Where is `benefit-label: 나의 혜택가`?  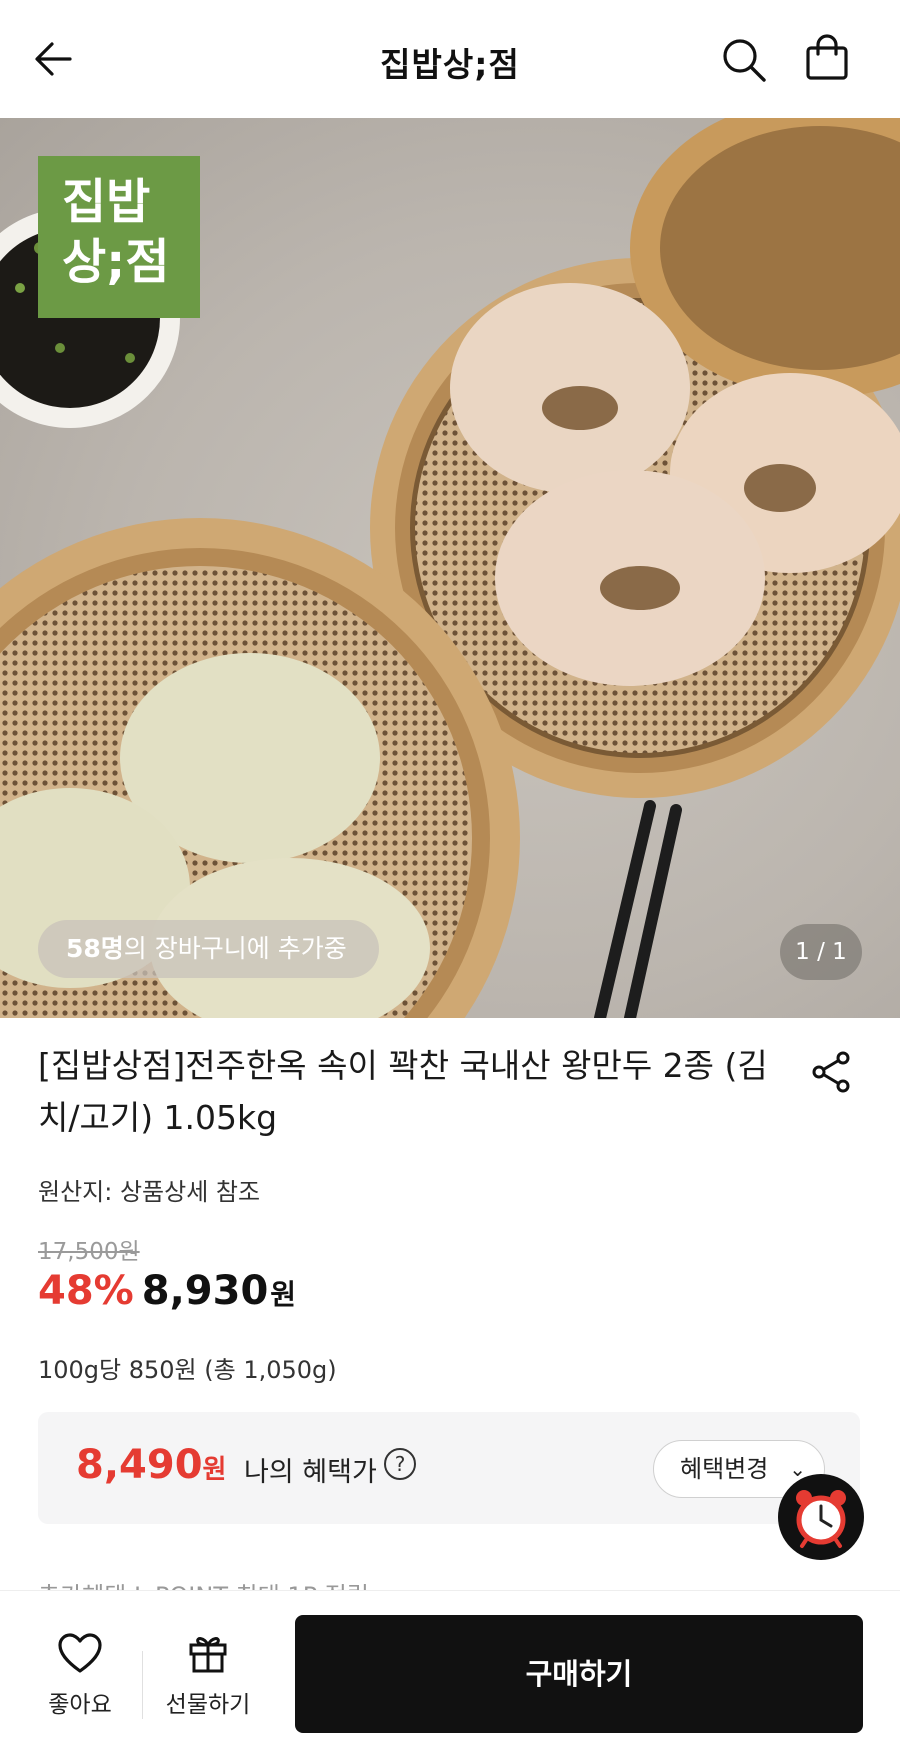
benefit-label: 나의 혜택가 is located at coordinates (310, 1472).